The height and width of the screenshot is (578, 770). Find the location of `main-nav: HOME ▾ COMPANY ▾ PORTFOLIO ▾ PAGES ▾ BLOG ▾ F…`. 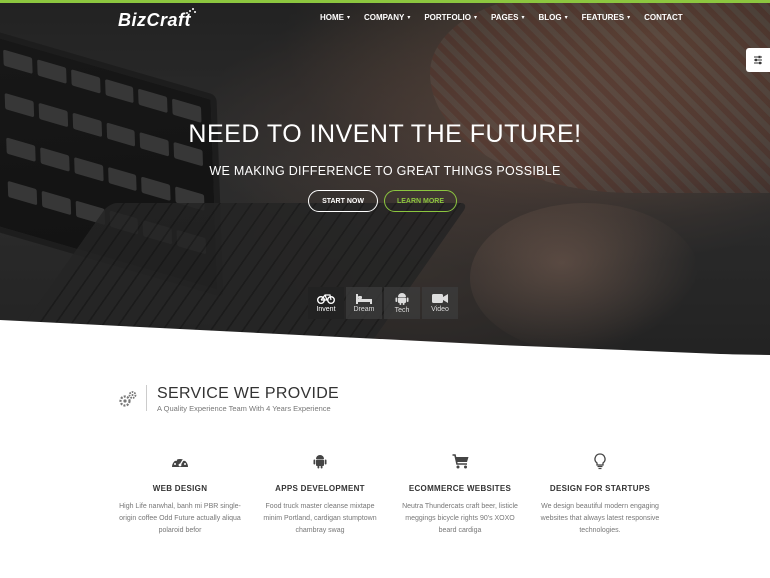

main-nav: HOME ▾ COMPANY ▾ PORTFOLIO ▾ PAGES ▾ BLOG ▾ F… is located at coordinates (508, 17).